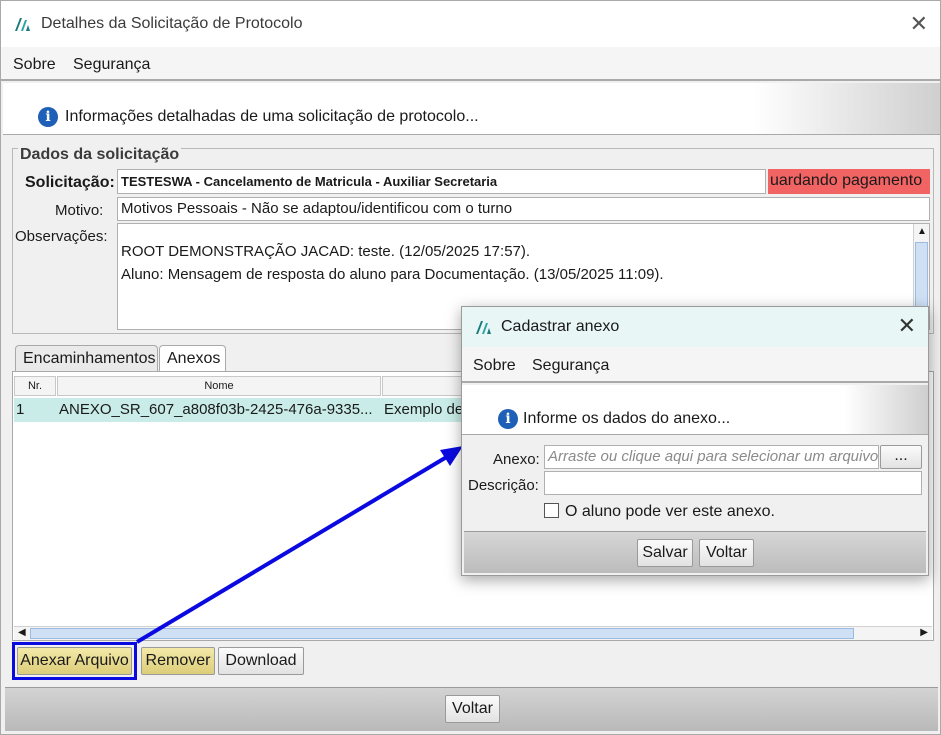 Image resolution: width=941 pixels, height=735 pixels. I want to click on col-header-nome: Nome, so click(219, 386).